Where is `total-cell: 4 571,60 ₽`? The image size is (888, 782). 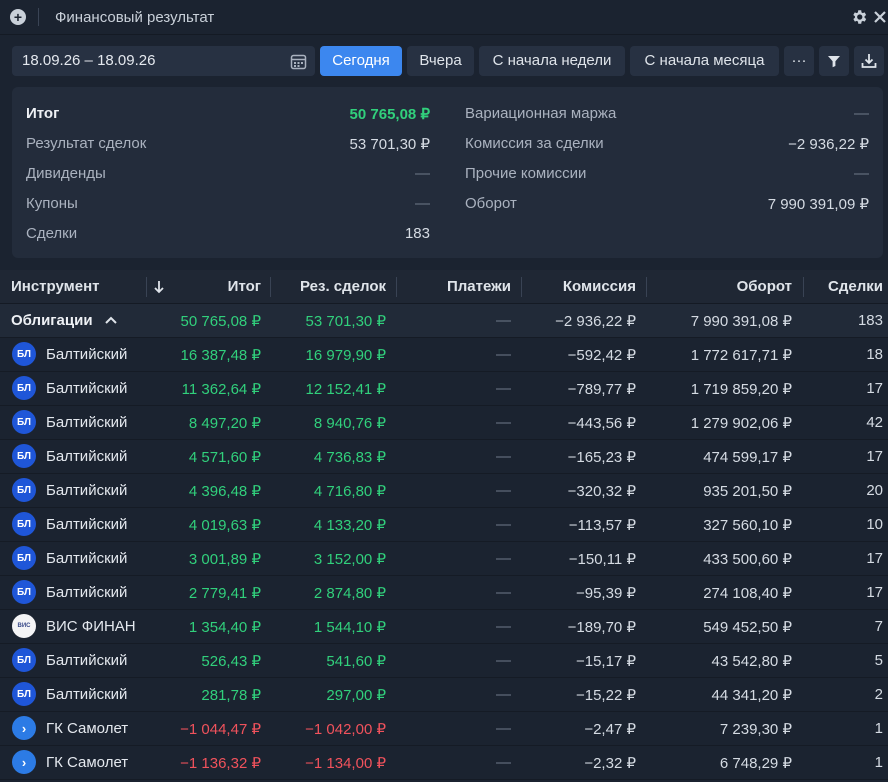 total-cell: 4 571,60 ₽ is located at coordinates (224, 457).